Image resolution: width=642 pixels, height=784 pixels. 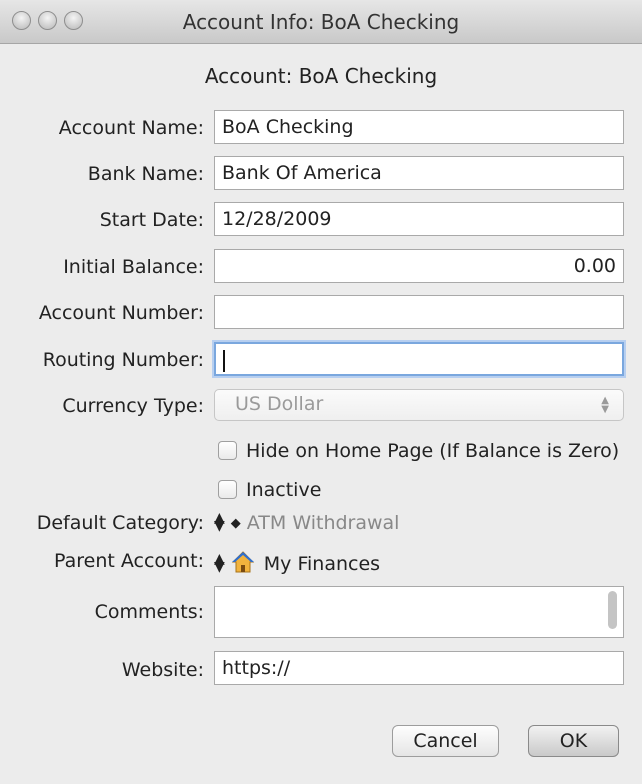 I want to click on parent-account-label: Parent Account:, so click(x=129, y=561).